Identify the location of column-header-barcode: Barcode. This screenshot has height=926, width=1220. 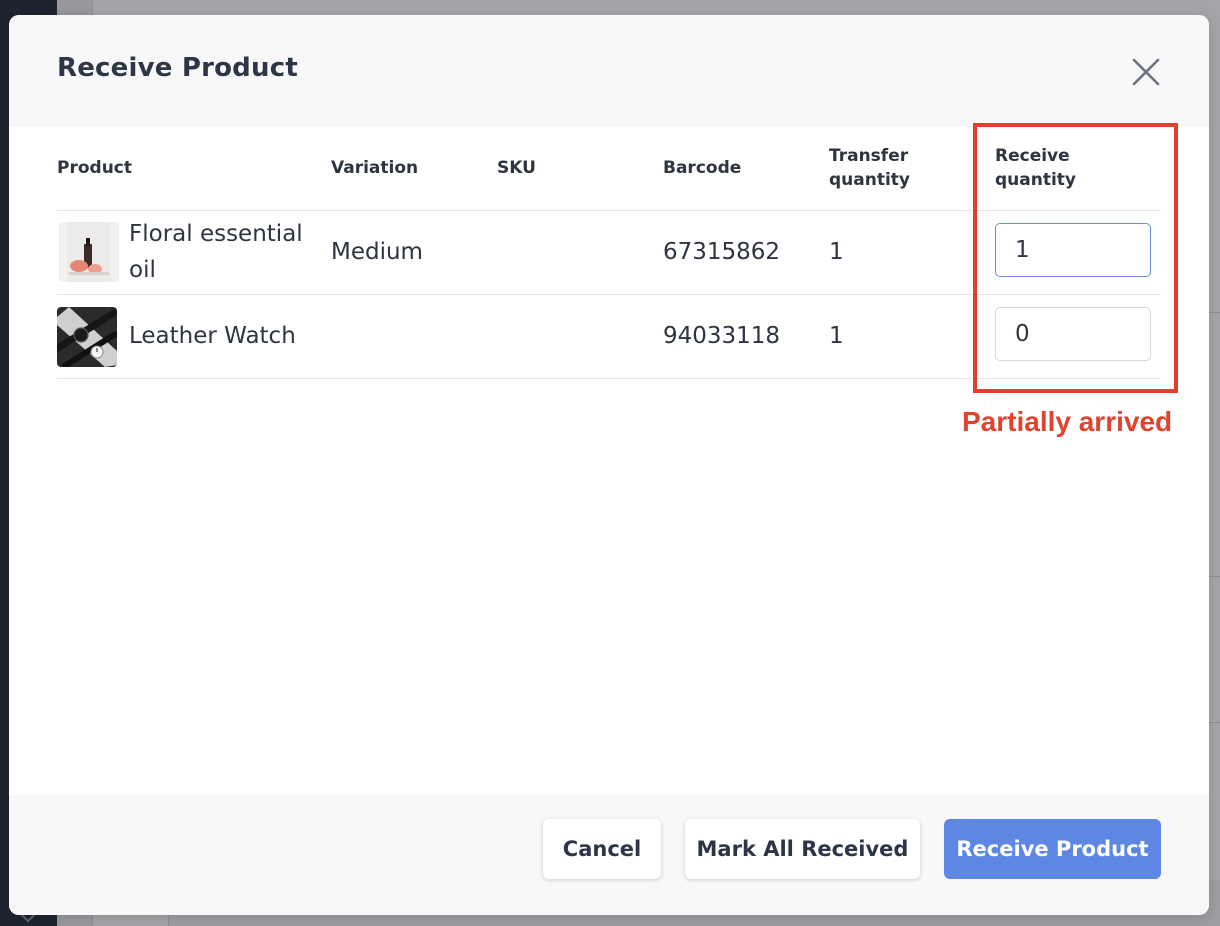
(702, 168).